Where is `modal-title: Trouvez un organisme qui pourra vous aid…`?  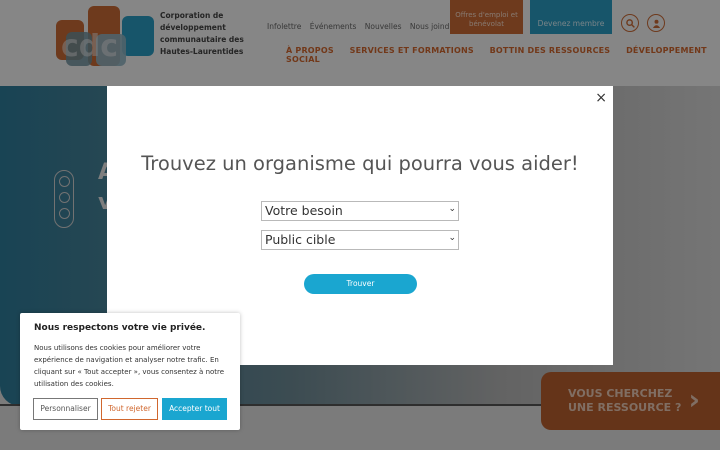 modal-title: Trouvez un organisme qui pourra vous aid… is located at coordinates (360, 163).